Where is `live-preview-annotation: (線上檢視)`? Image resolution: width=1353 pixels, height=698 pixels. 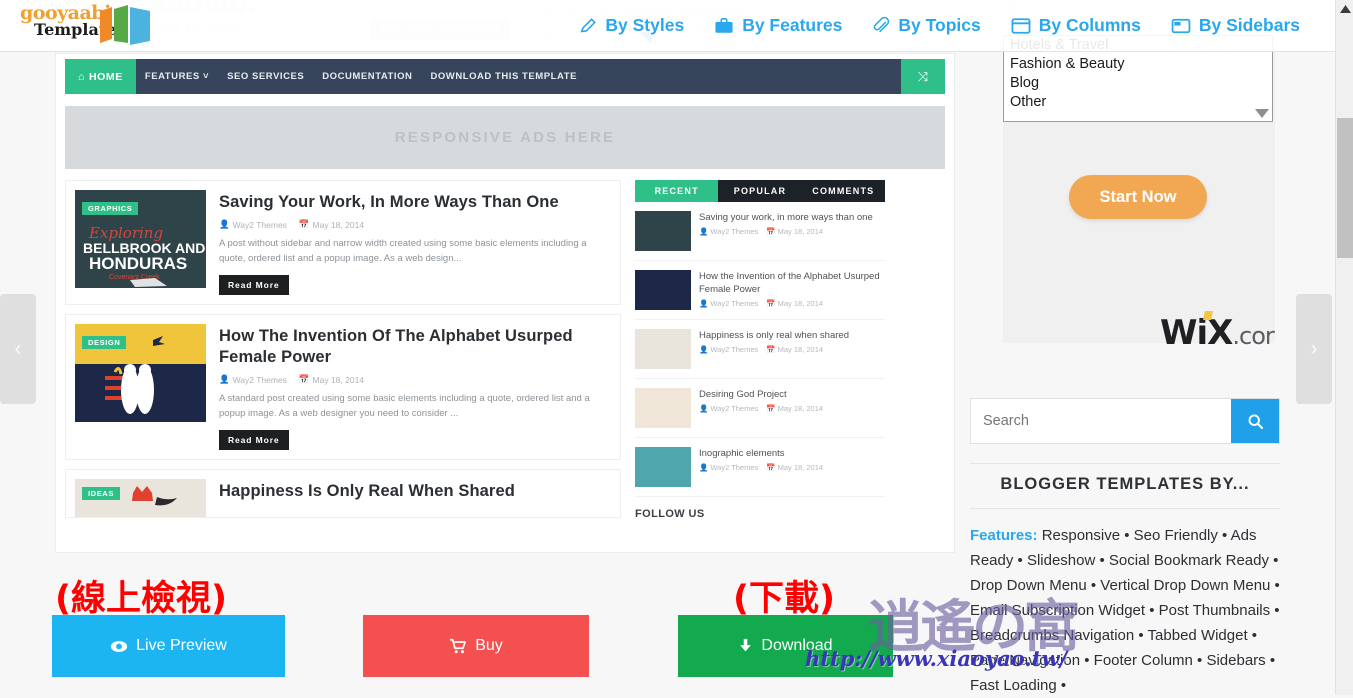
live-preview-annotation: (線上檢視) is located at coordinates (141, 599).